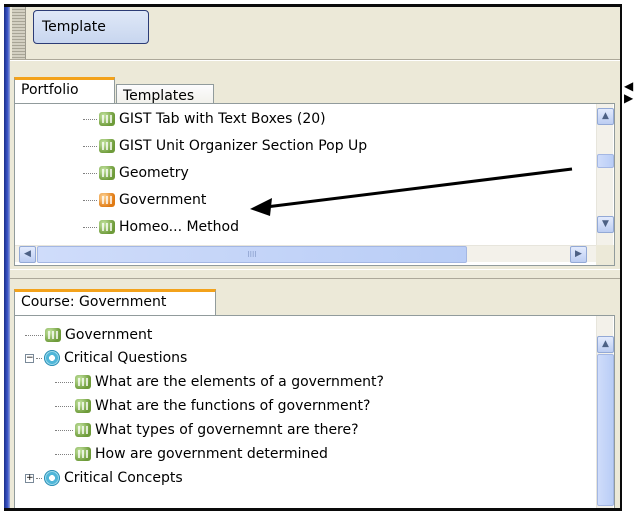  Describe the element at coordinates (27, 254) in the screenshot. I see `scroll-left-button: ◀` at that location.